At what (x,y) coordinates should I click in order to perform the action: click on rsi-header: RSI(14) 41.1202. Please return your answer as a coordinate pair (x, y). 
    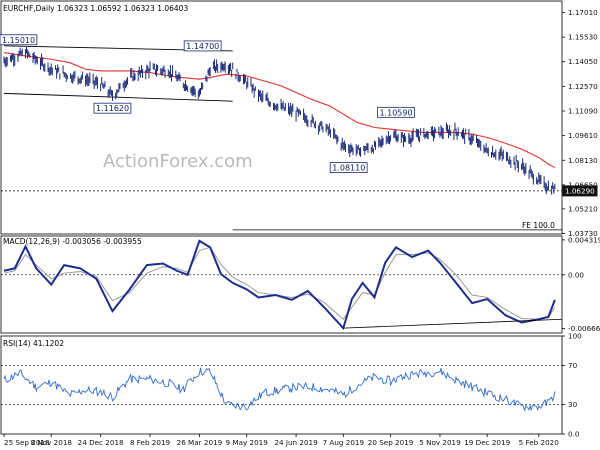
    Looking at the image, I should click on (33, 343).